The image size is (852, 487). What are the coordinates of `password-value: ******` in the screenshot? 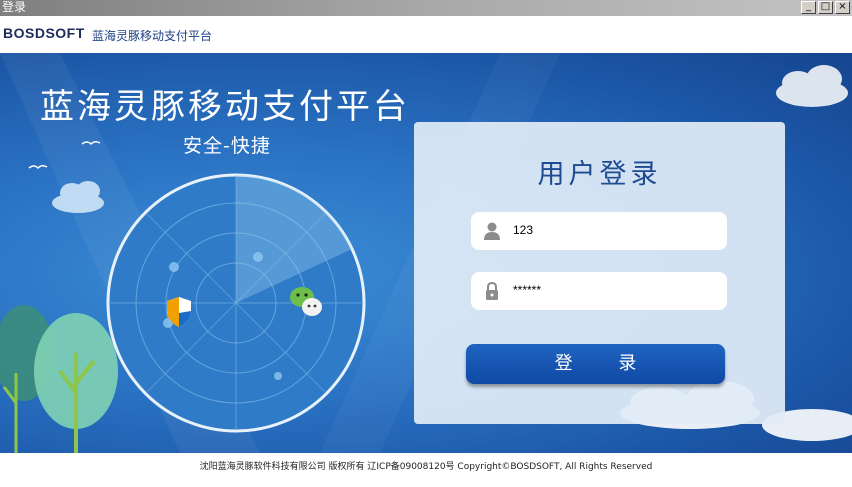 It's located at (527, 290).